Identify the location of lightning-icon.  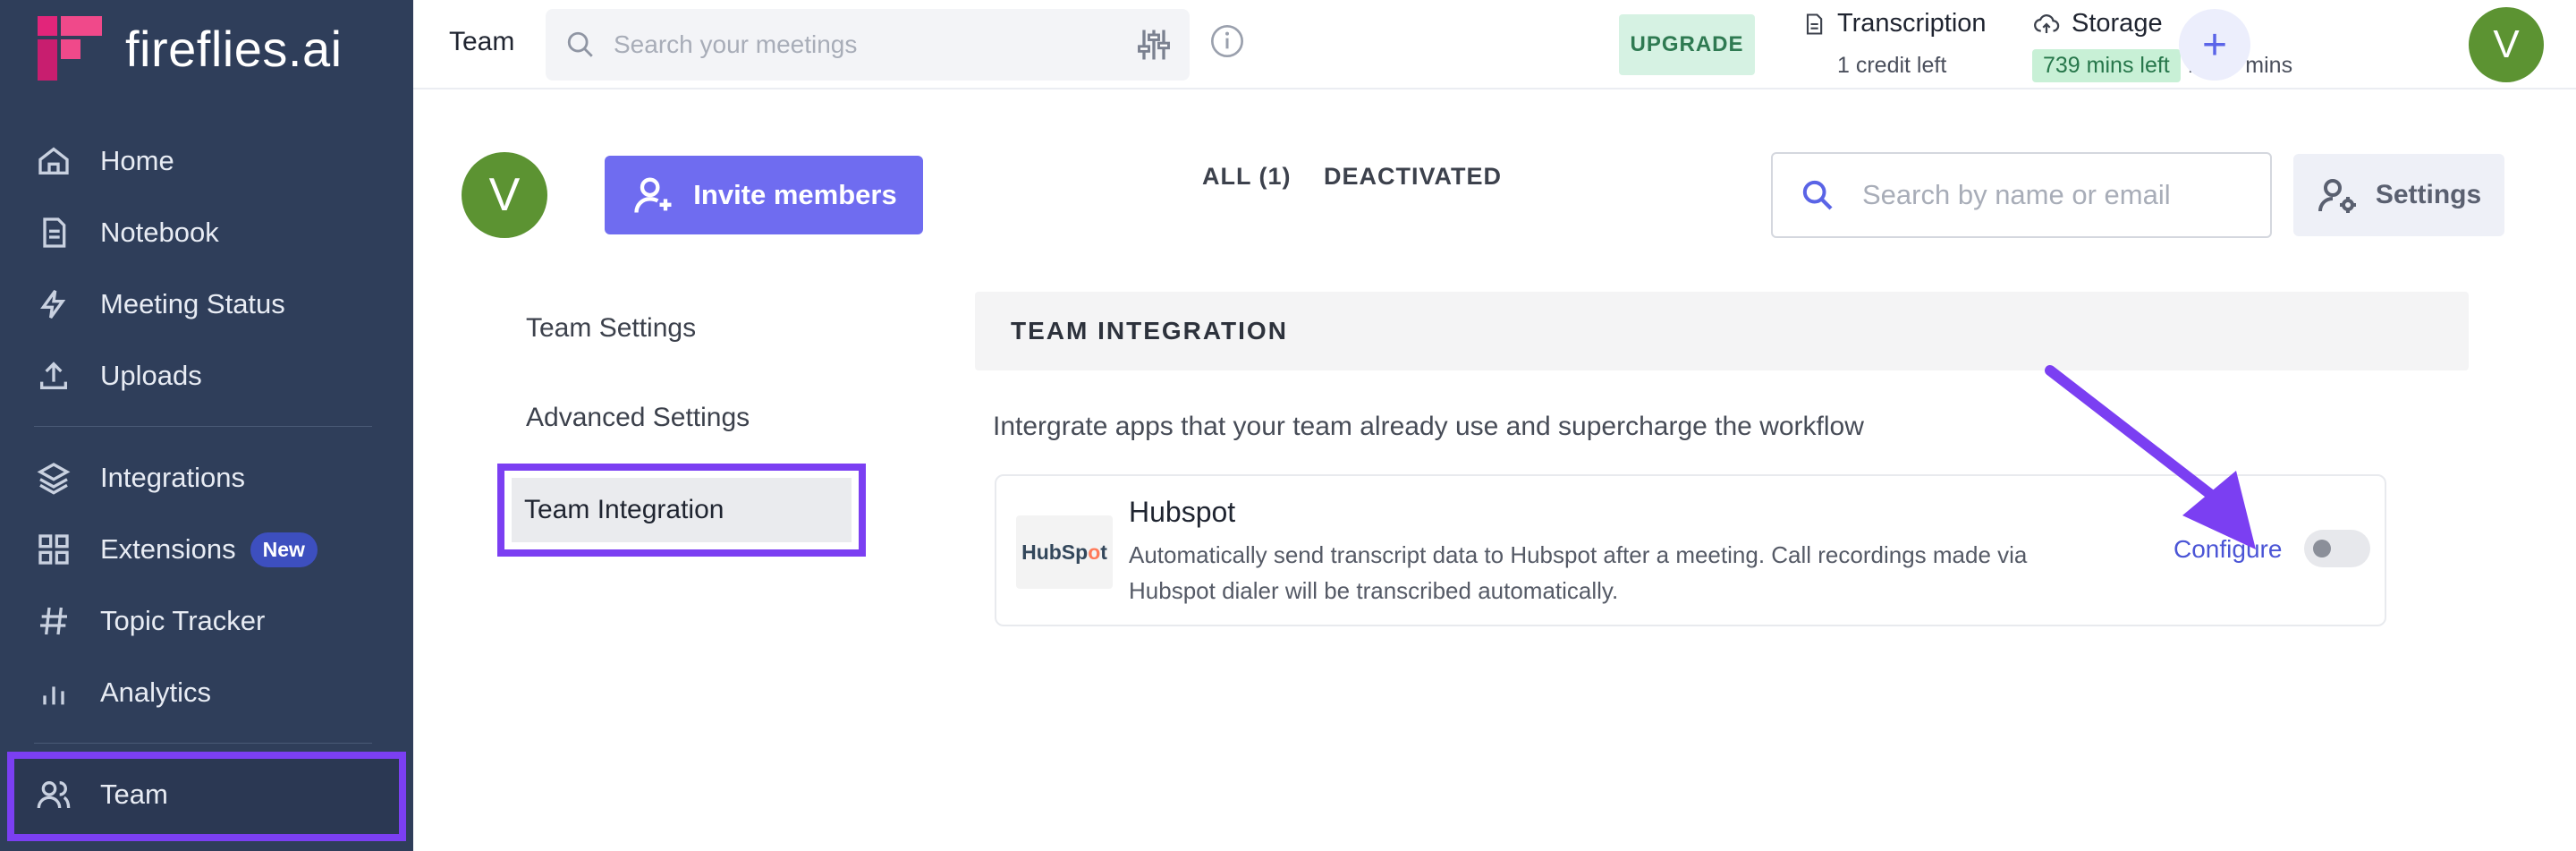
(53, 304).